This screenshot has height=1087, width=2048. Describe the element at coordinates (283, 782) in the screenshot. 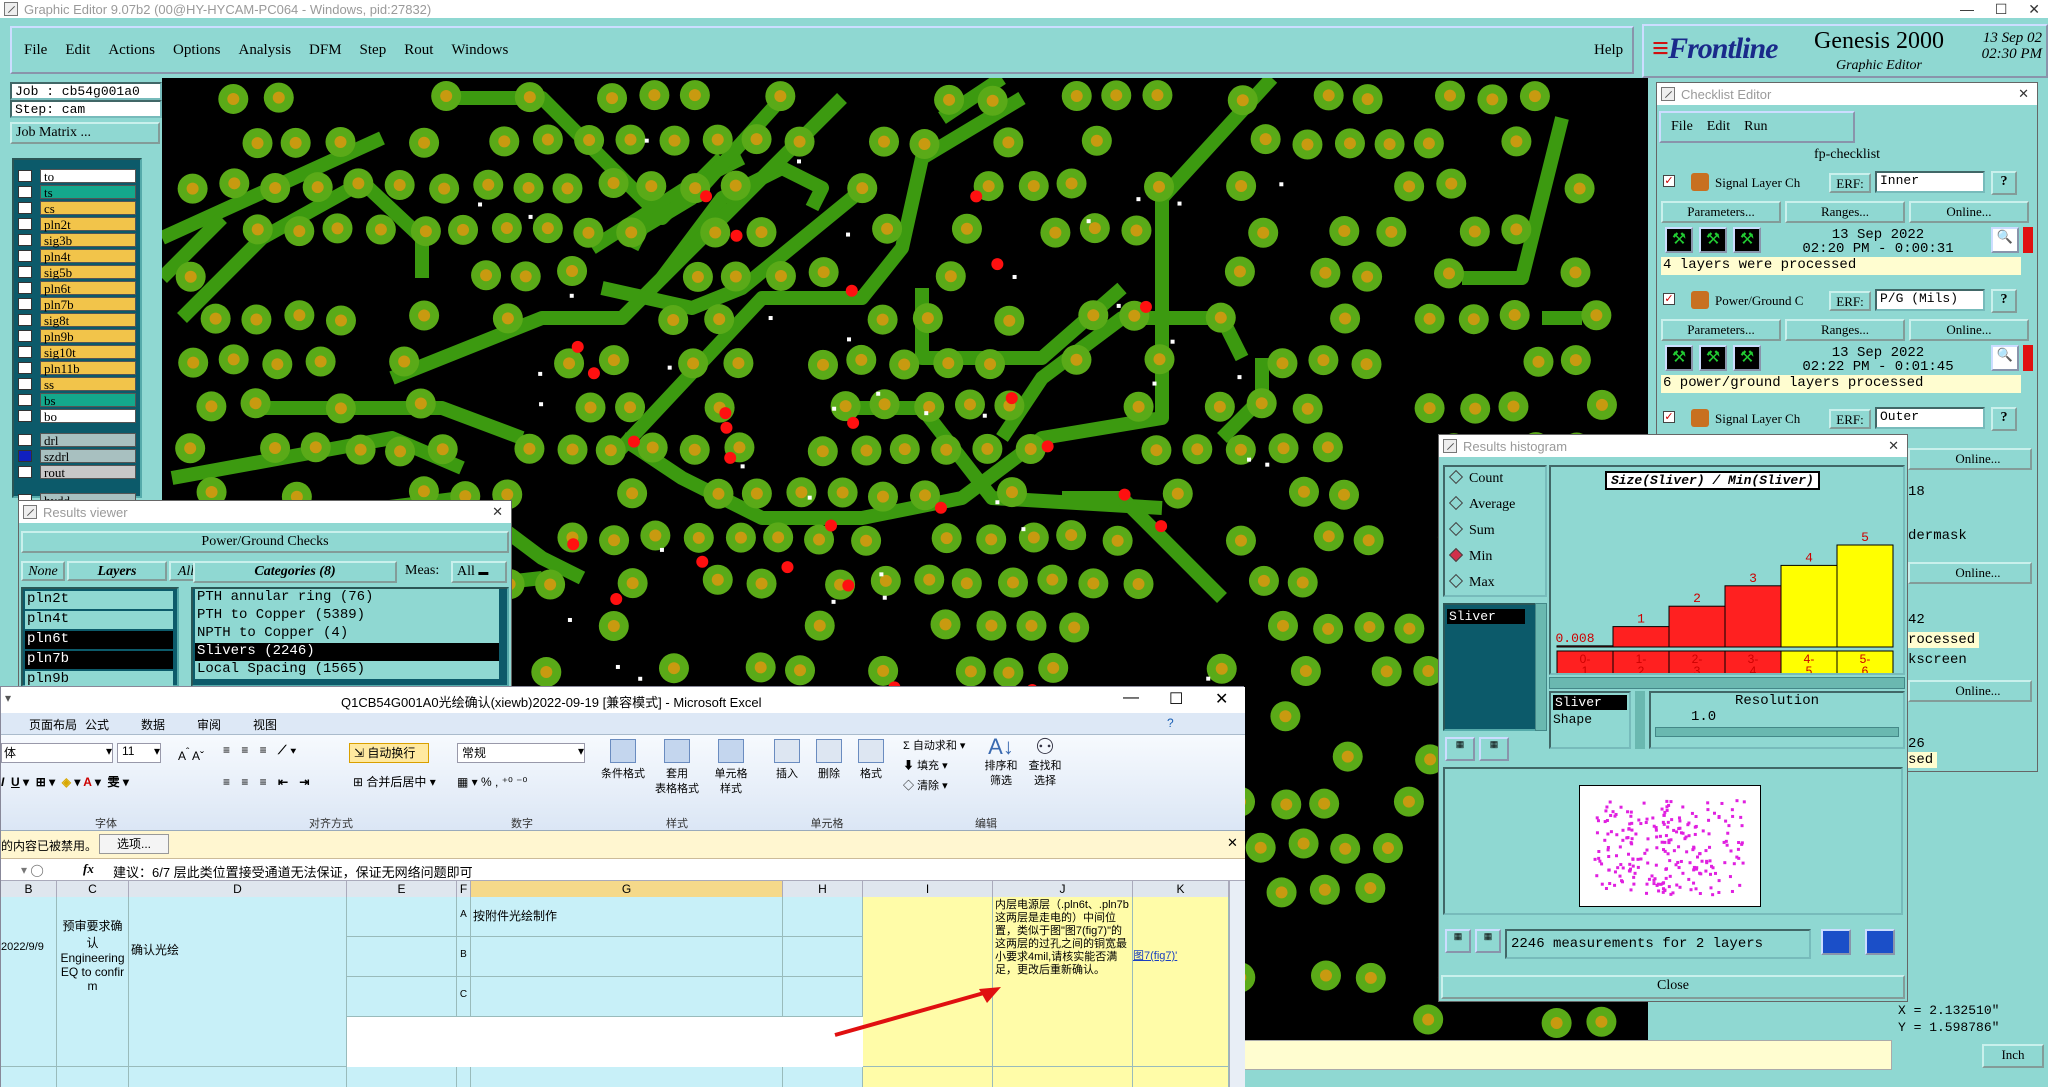

I see `align-buttons: ≡ ≡ ≡ ⇤ ⇥` at that location.